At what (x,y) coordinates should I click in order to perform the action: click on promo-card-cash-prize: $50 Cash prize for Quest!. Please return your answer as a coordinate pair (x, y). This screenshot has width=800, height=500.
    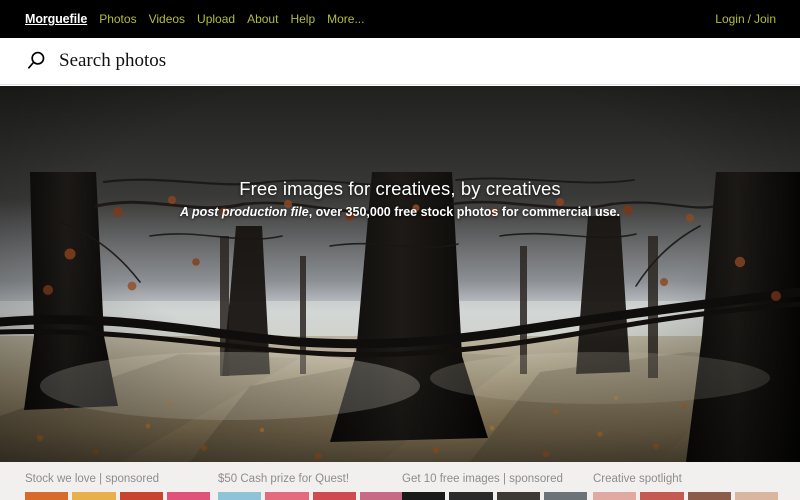
    Looking at the image, I should click on (314, 481).